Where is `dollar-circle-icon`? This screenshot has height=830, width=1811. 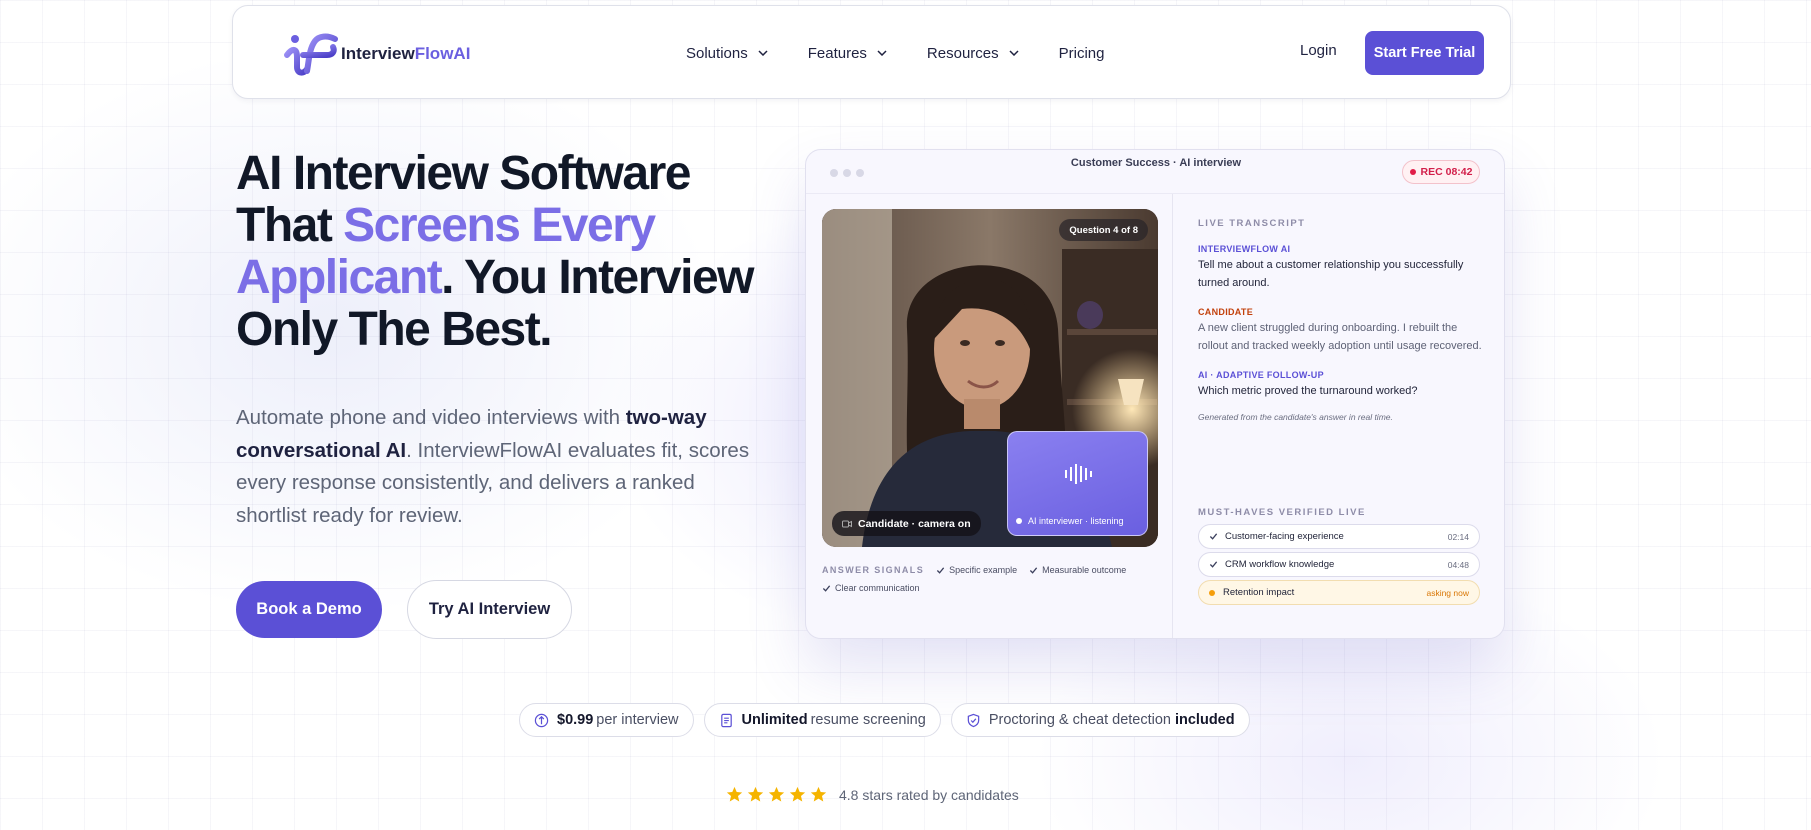
dollar-circle-icon is located at coordinates (541, 720).